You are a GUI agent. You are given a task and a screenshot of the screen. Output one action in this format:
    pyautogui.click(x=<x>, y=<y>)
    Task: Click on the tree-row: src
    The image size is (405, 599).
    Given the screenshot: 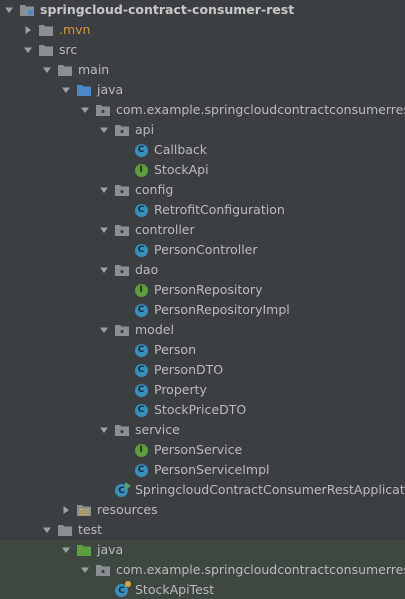 What is the action you would take?
    pyautogui.click(x=202, y=50)
    